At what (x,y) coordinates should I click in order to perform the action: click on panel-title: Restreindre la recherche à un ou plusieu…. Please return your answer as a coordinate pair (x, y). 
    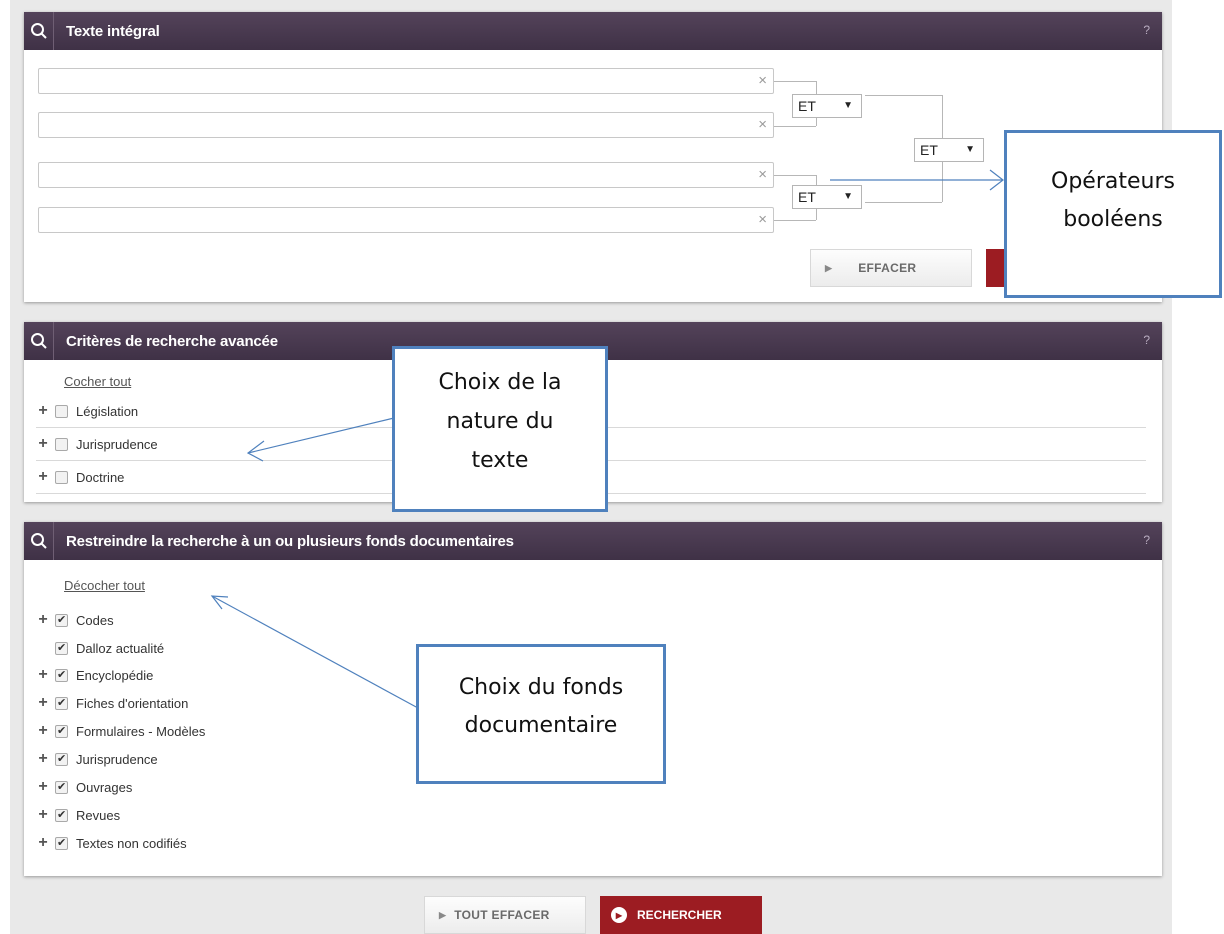
    Looking at the image, I should click on (290, 541).